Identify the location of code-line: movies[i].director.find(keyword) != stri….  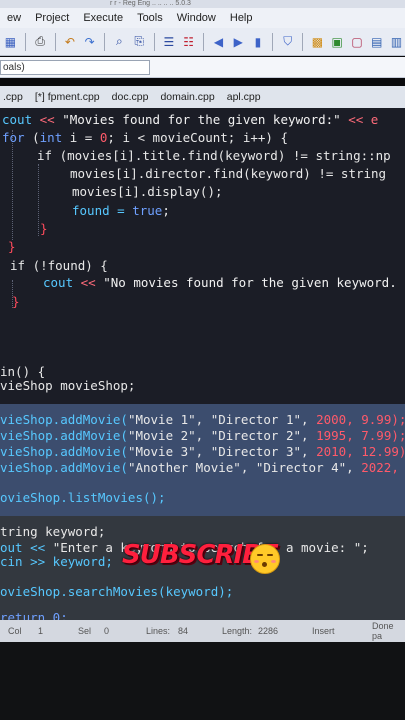
(228, 173).